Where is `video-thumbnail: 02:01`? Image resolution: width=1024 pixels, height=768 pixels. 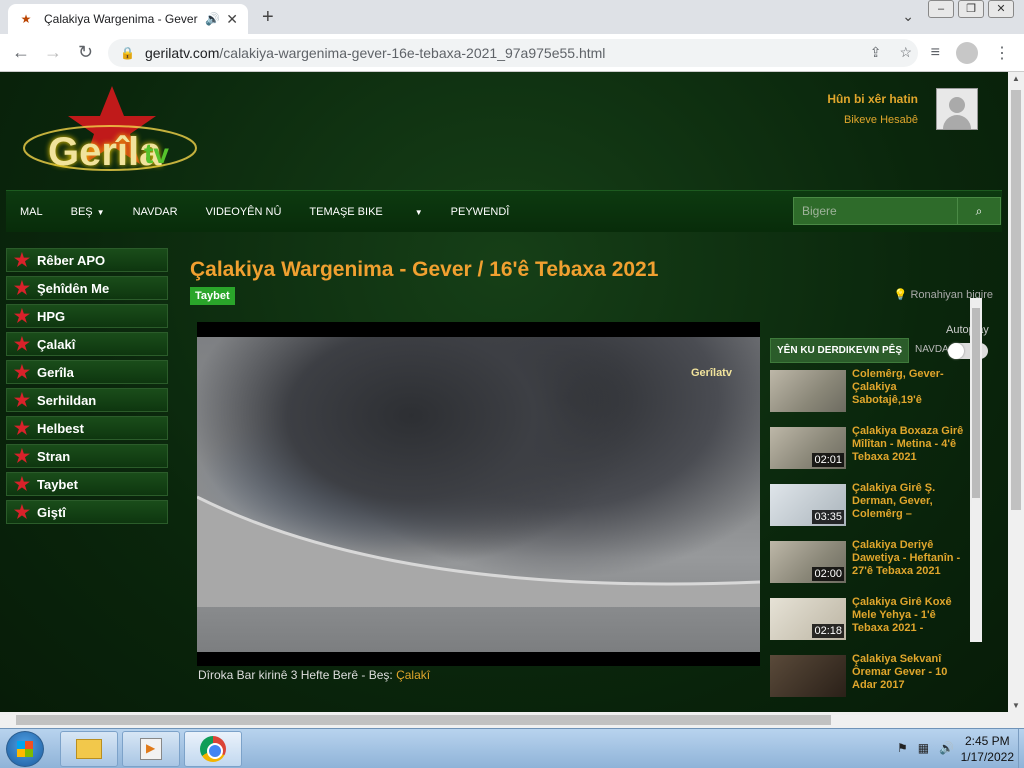
video-thumbnail: 02:01 is located at coordinates (808, 448).